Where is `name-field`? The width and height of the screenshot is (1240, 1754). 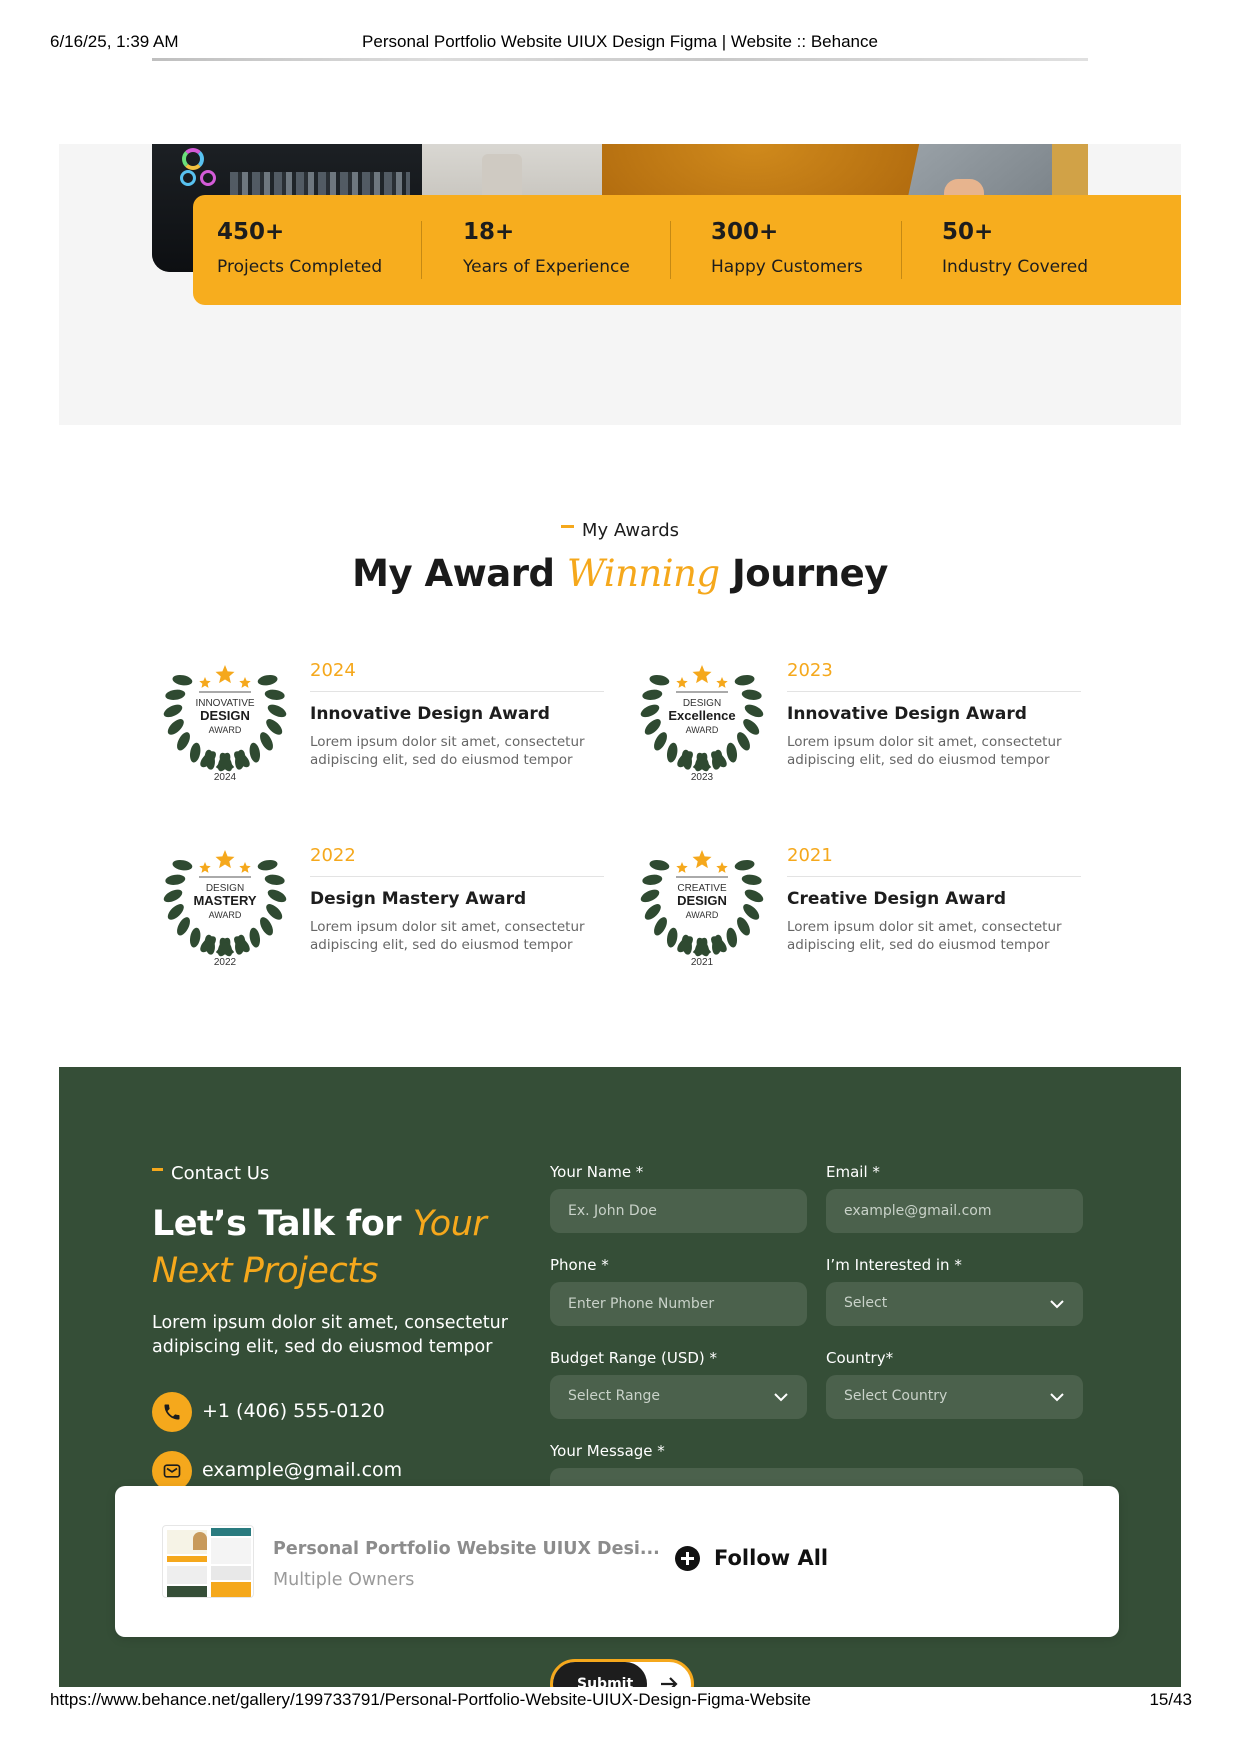 name-field is located at coordinates (678, 1211).